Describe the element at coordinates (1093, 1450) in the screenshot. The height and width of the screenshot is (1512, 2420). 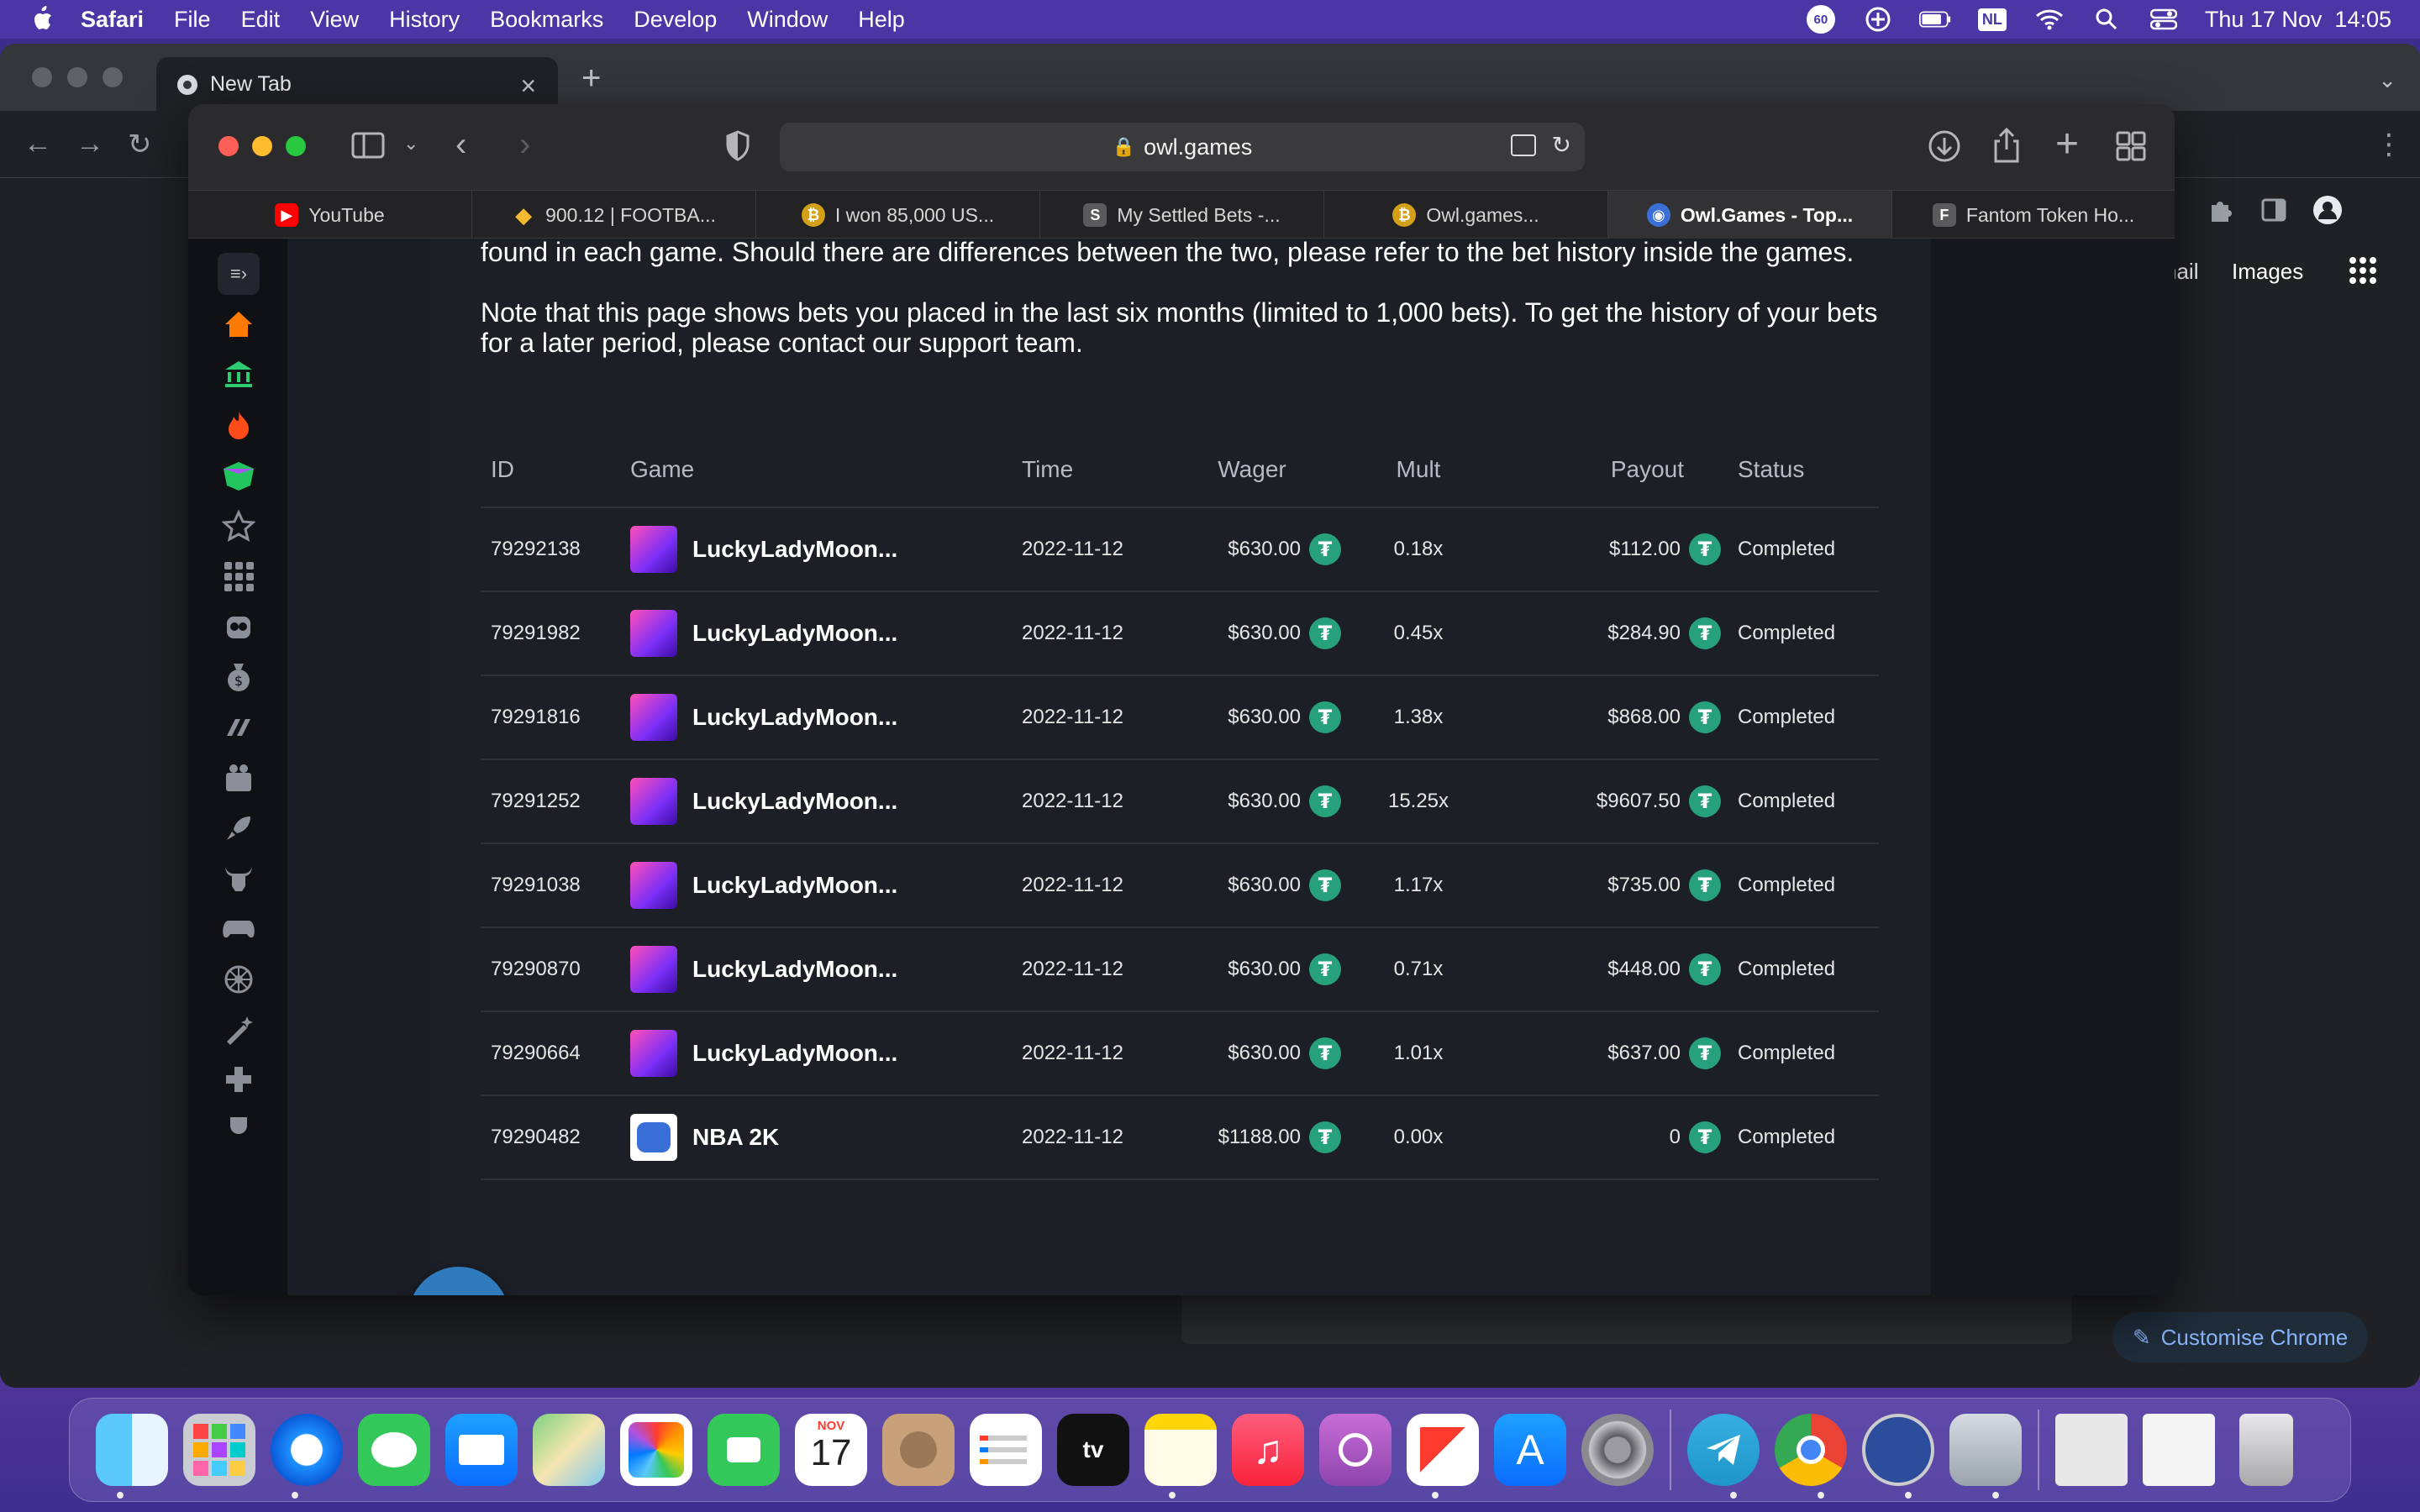
I see `dock-apple-tv: tv` at that location.